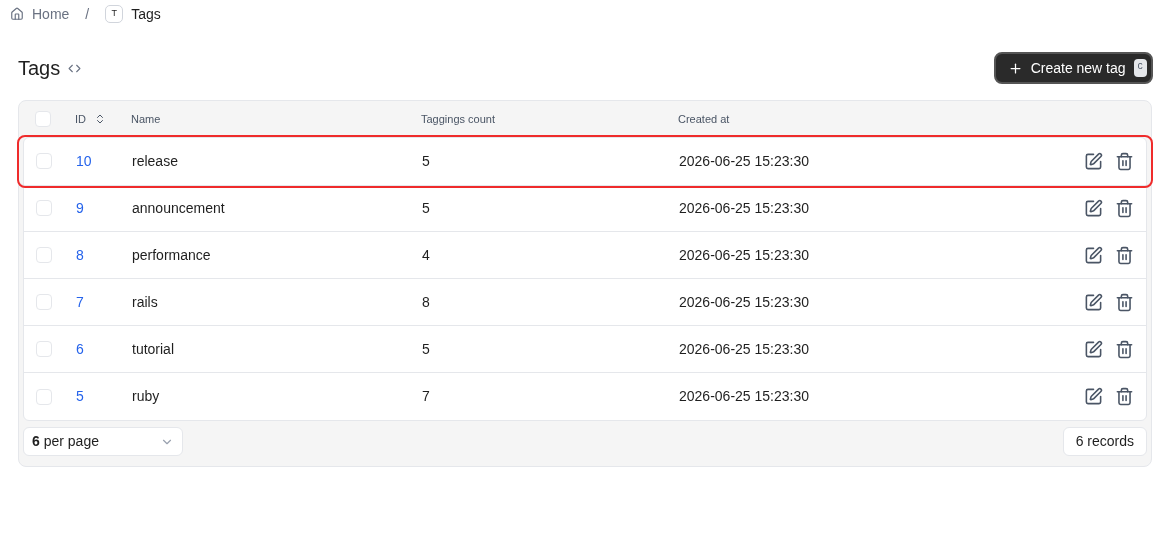 The height and width of the screenshot is (540, 1170). I want to click on home-icon, so click(17, 14).